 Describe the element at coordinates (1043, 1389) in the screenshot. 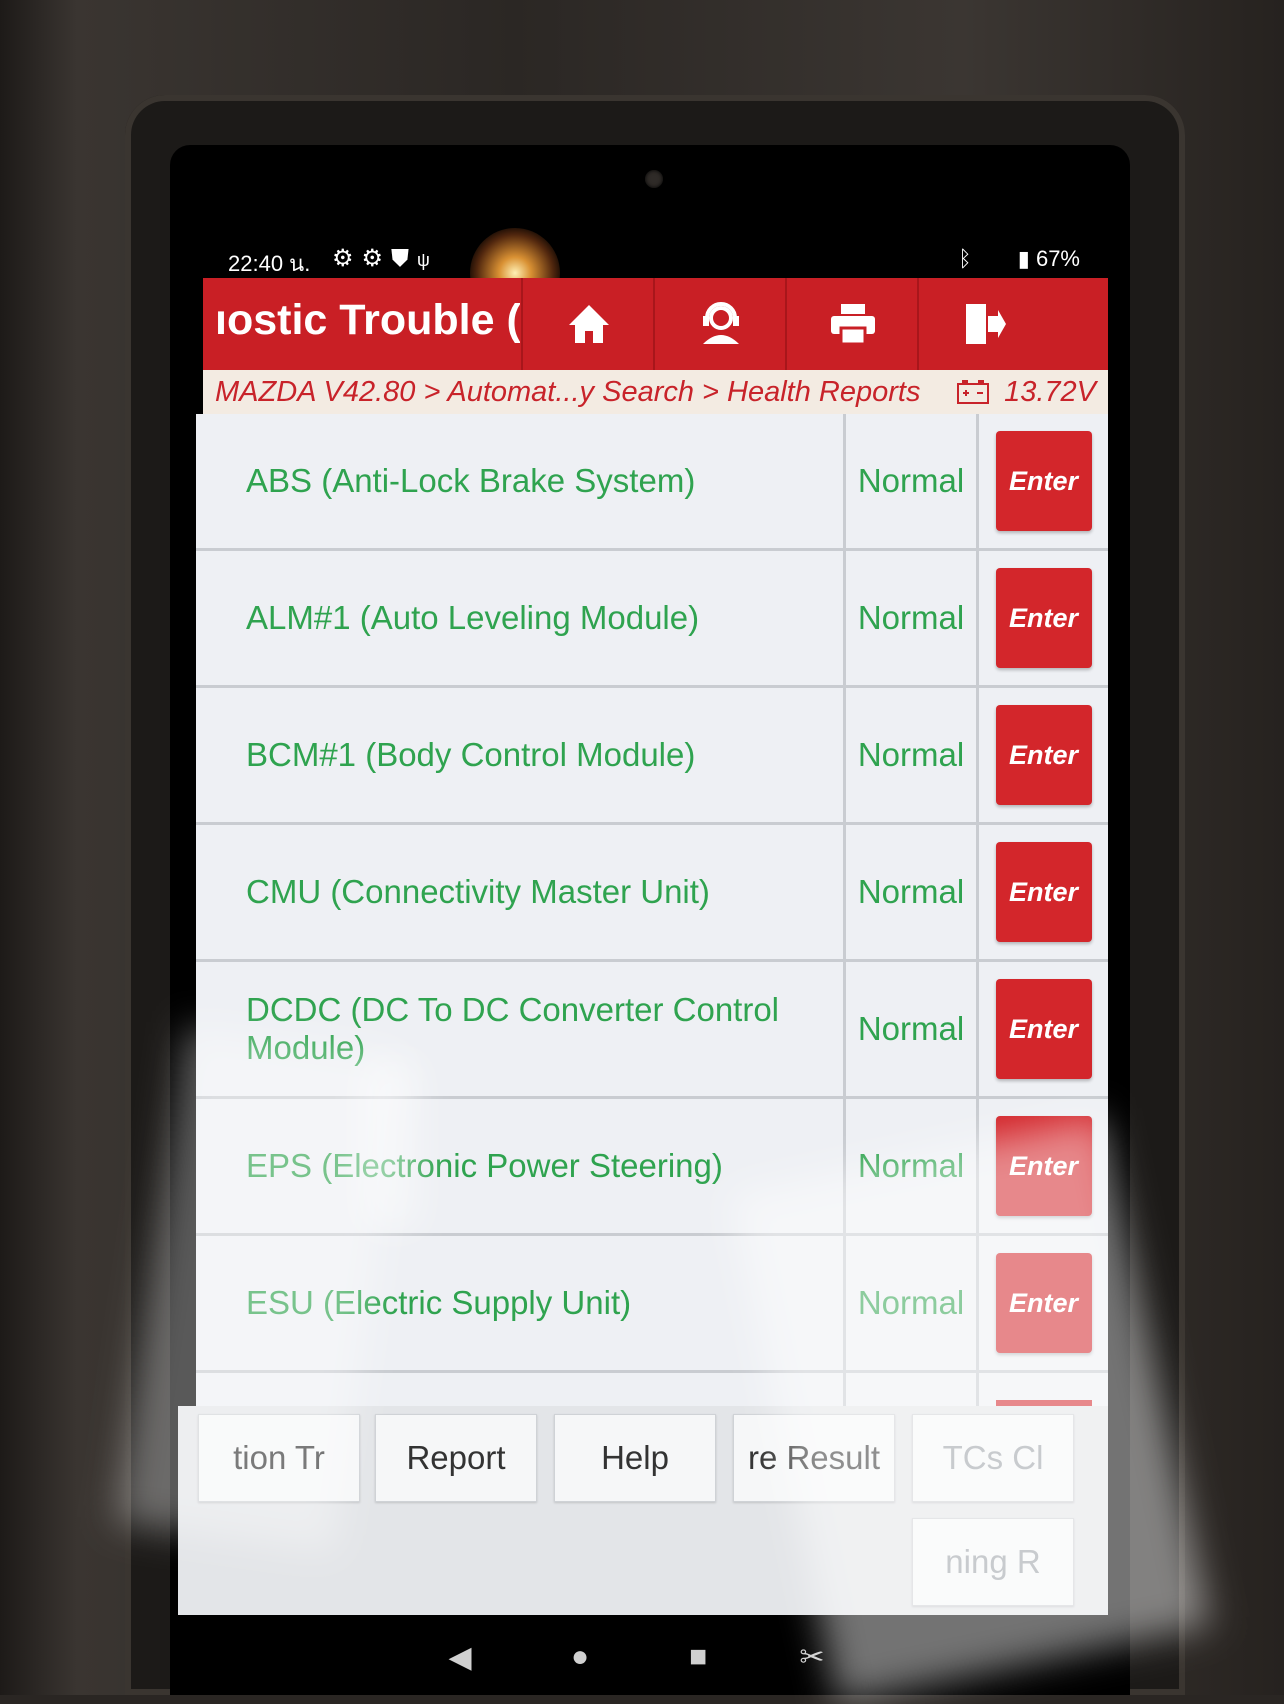

I see `action-cell-partial` at that location.